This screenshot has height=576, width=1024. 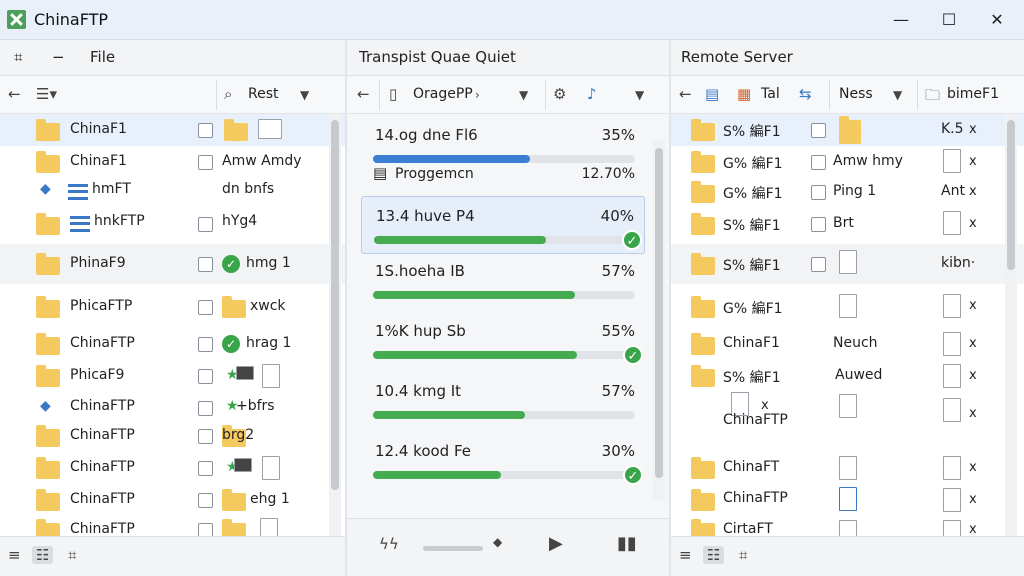 I want to click on server-icon: ▯, so click(x=393, y=94).